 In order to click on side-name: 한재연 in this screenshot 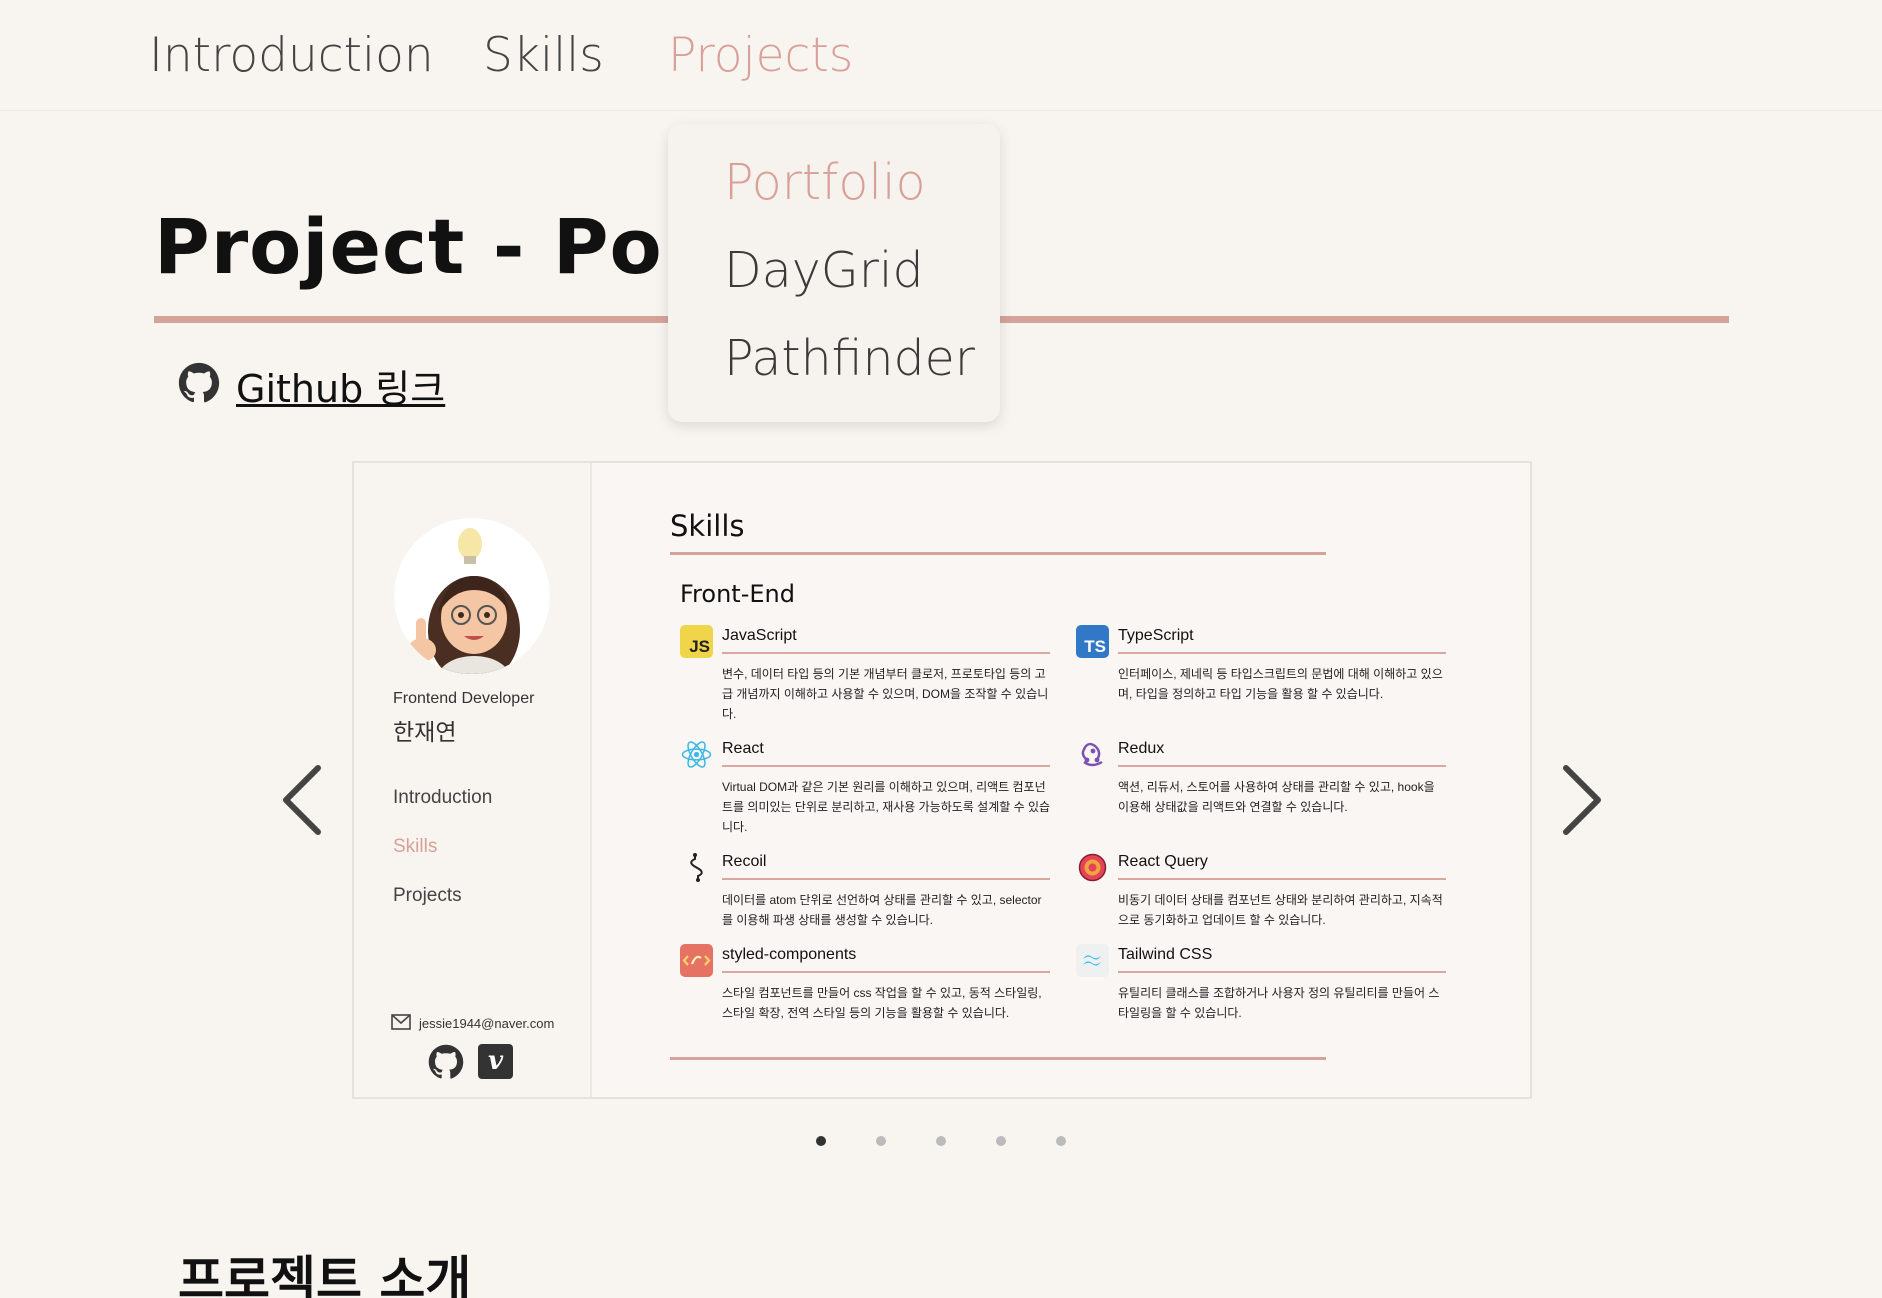, I will do `click(425, 733)`.